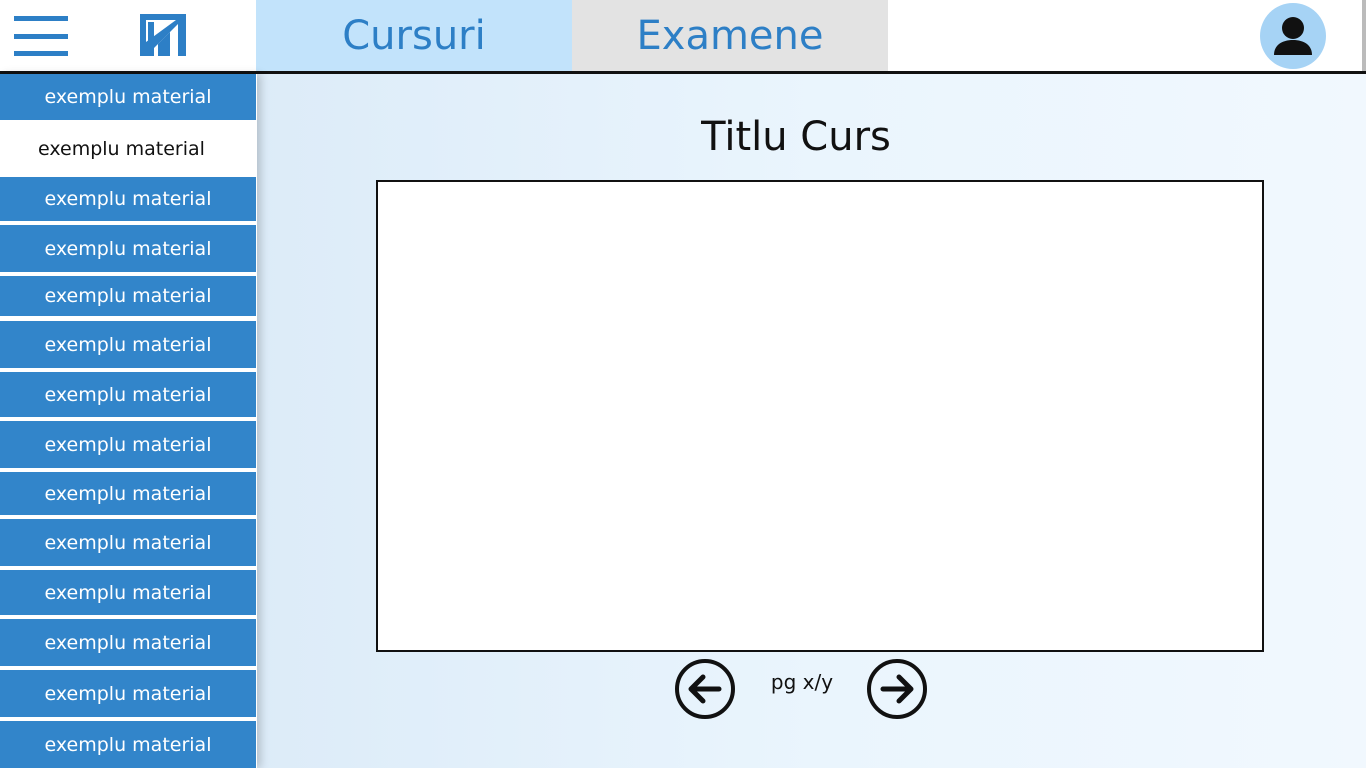 The height and width of the screenshot is (768, 1366). I want to click on page-title: Titlu Curs, so click(796, 137).